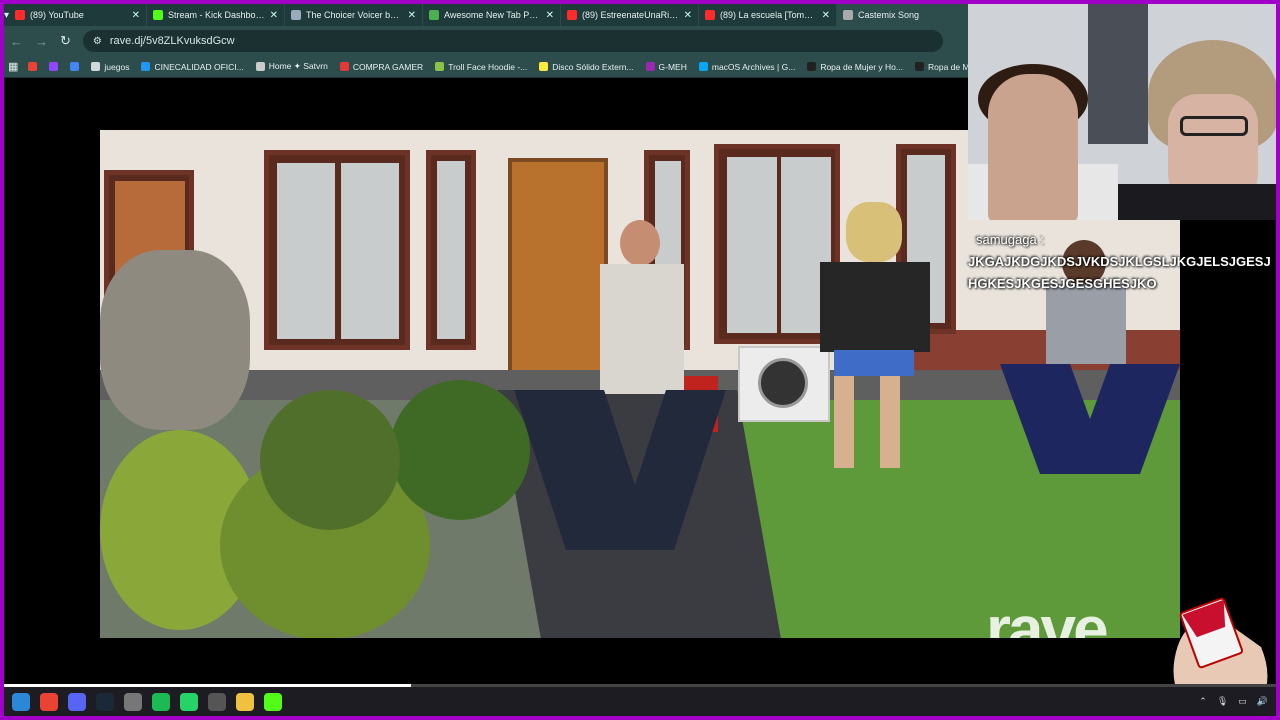 Image resolution: width=1280 pixels, height=720 pixels. I want to click on bookmark-item: juegos, so click(110, 67).